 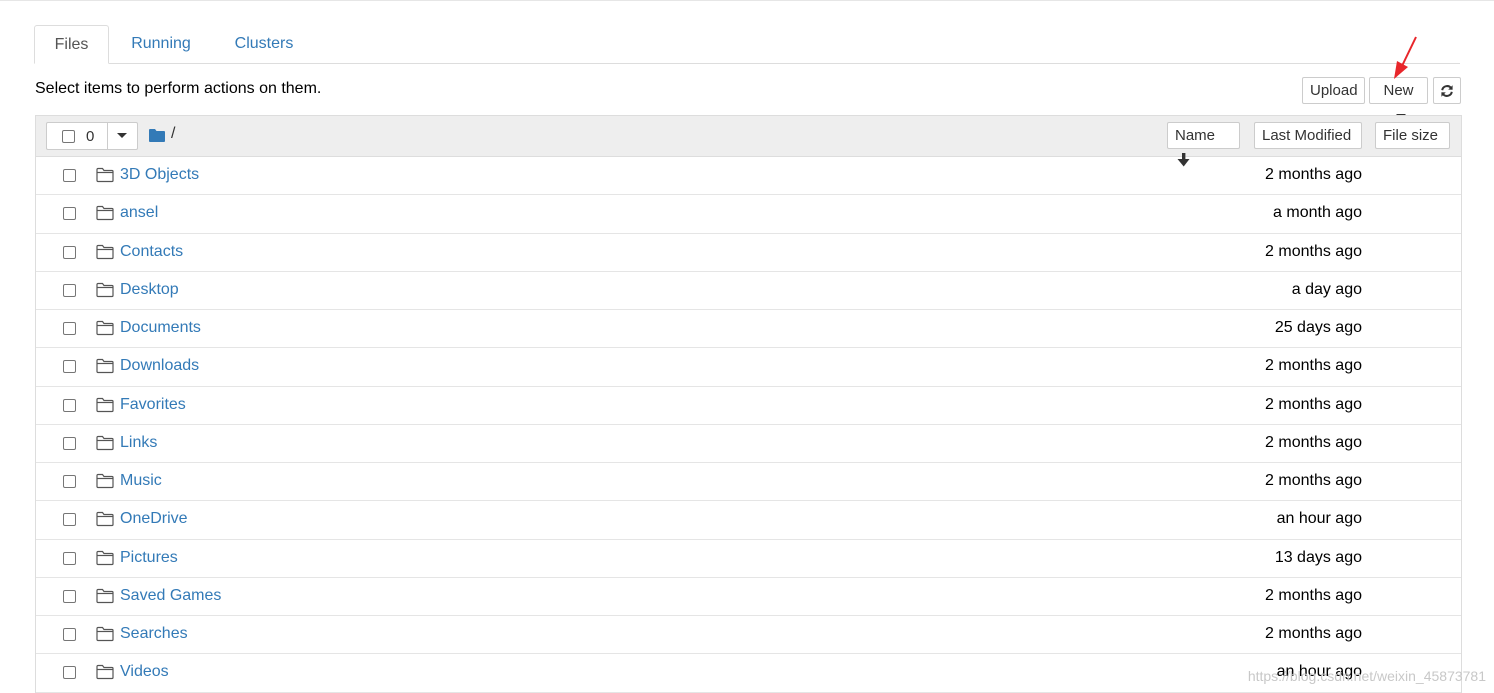 What do you see at coordinates (748, 291) in the screenshot?
I see `table-row: Desktop a day ago` at bounding box center [748, 291].